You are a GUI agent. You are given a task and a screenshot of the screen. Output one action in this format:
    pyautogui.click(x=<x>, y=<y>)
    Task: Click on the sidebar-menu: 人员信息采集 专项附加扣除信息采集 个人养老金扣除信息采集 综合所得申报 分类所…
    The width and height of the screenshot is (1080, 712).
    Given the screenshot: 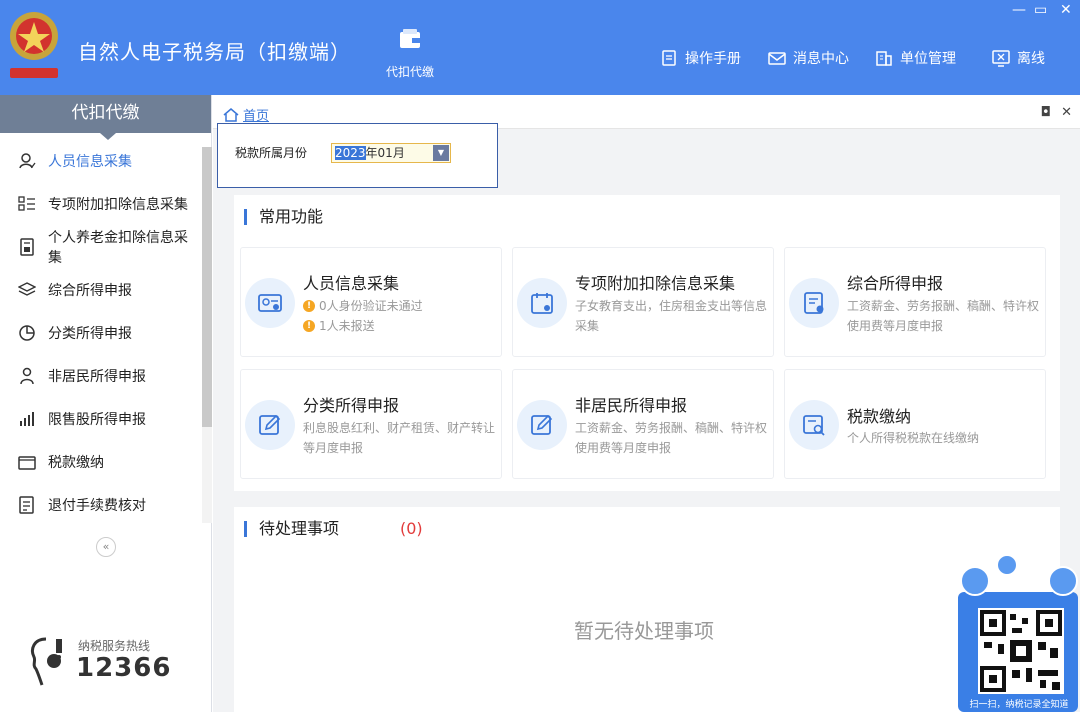 What is the action you would take?
    pyautogui.click(x=100, y=332)
    